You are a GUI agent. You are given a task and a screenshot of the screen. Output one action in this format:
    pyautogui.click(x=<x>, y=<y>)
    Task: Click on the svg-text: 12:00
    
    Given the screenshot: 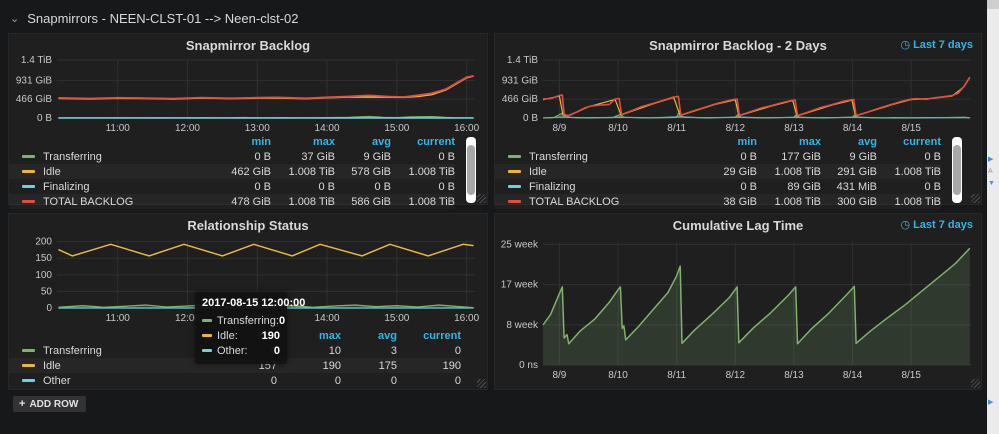 What is the action you would take?
    pyautogui.click(x=187, y=128)
    